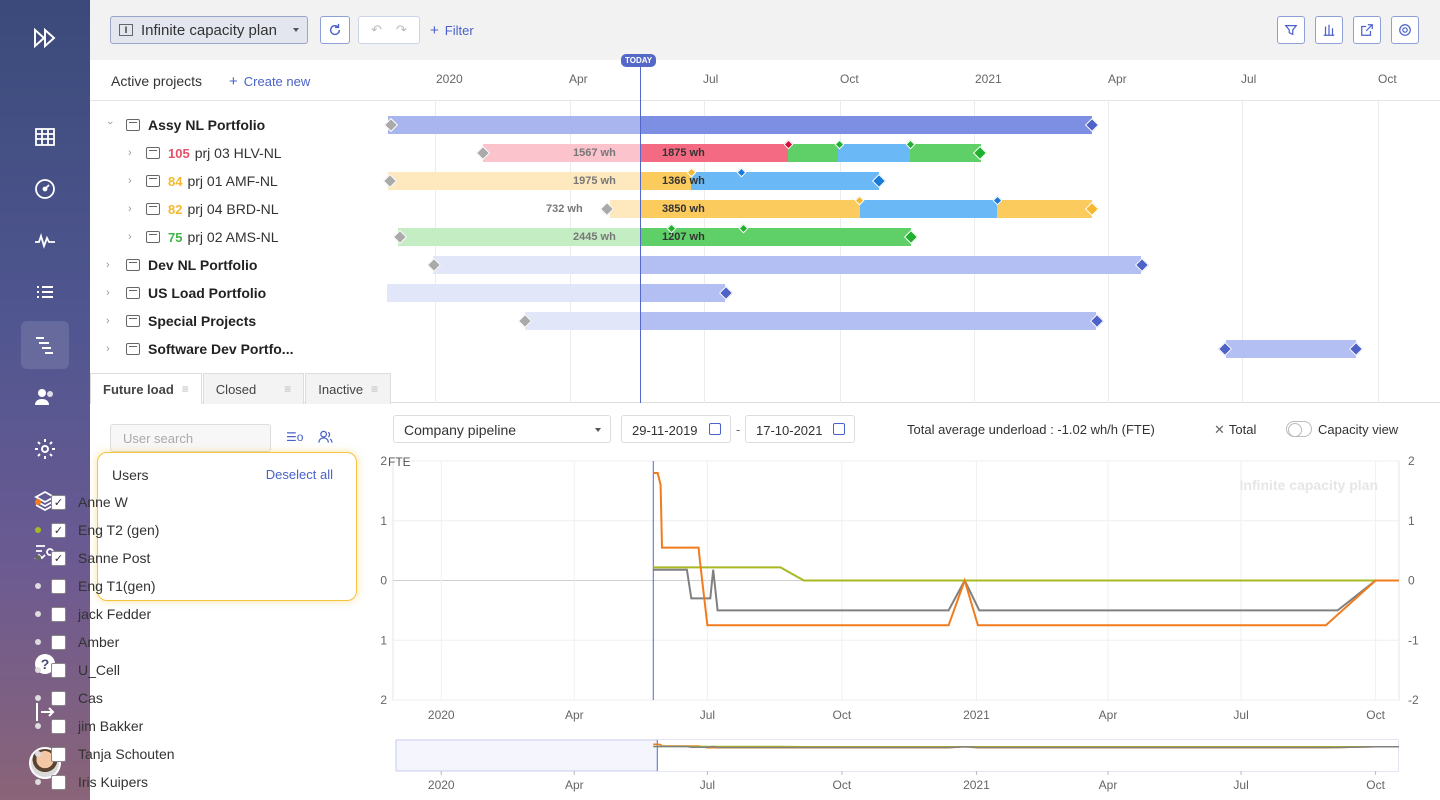  Describe the element at coordinates (45, 241) in the screenshot. I see `pulse-icon` at that location.